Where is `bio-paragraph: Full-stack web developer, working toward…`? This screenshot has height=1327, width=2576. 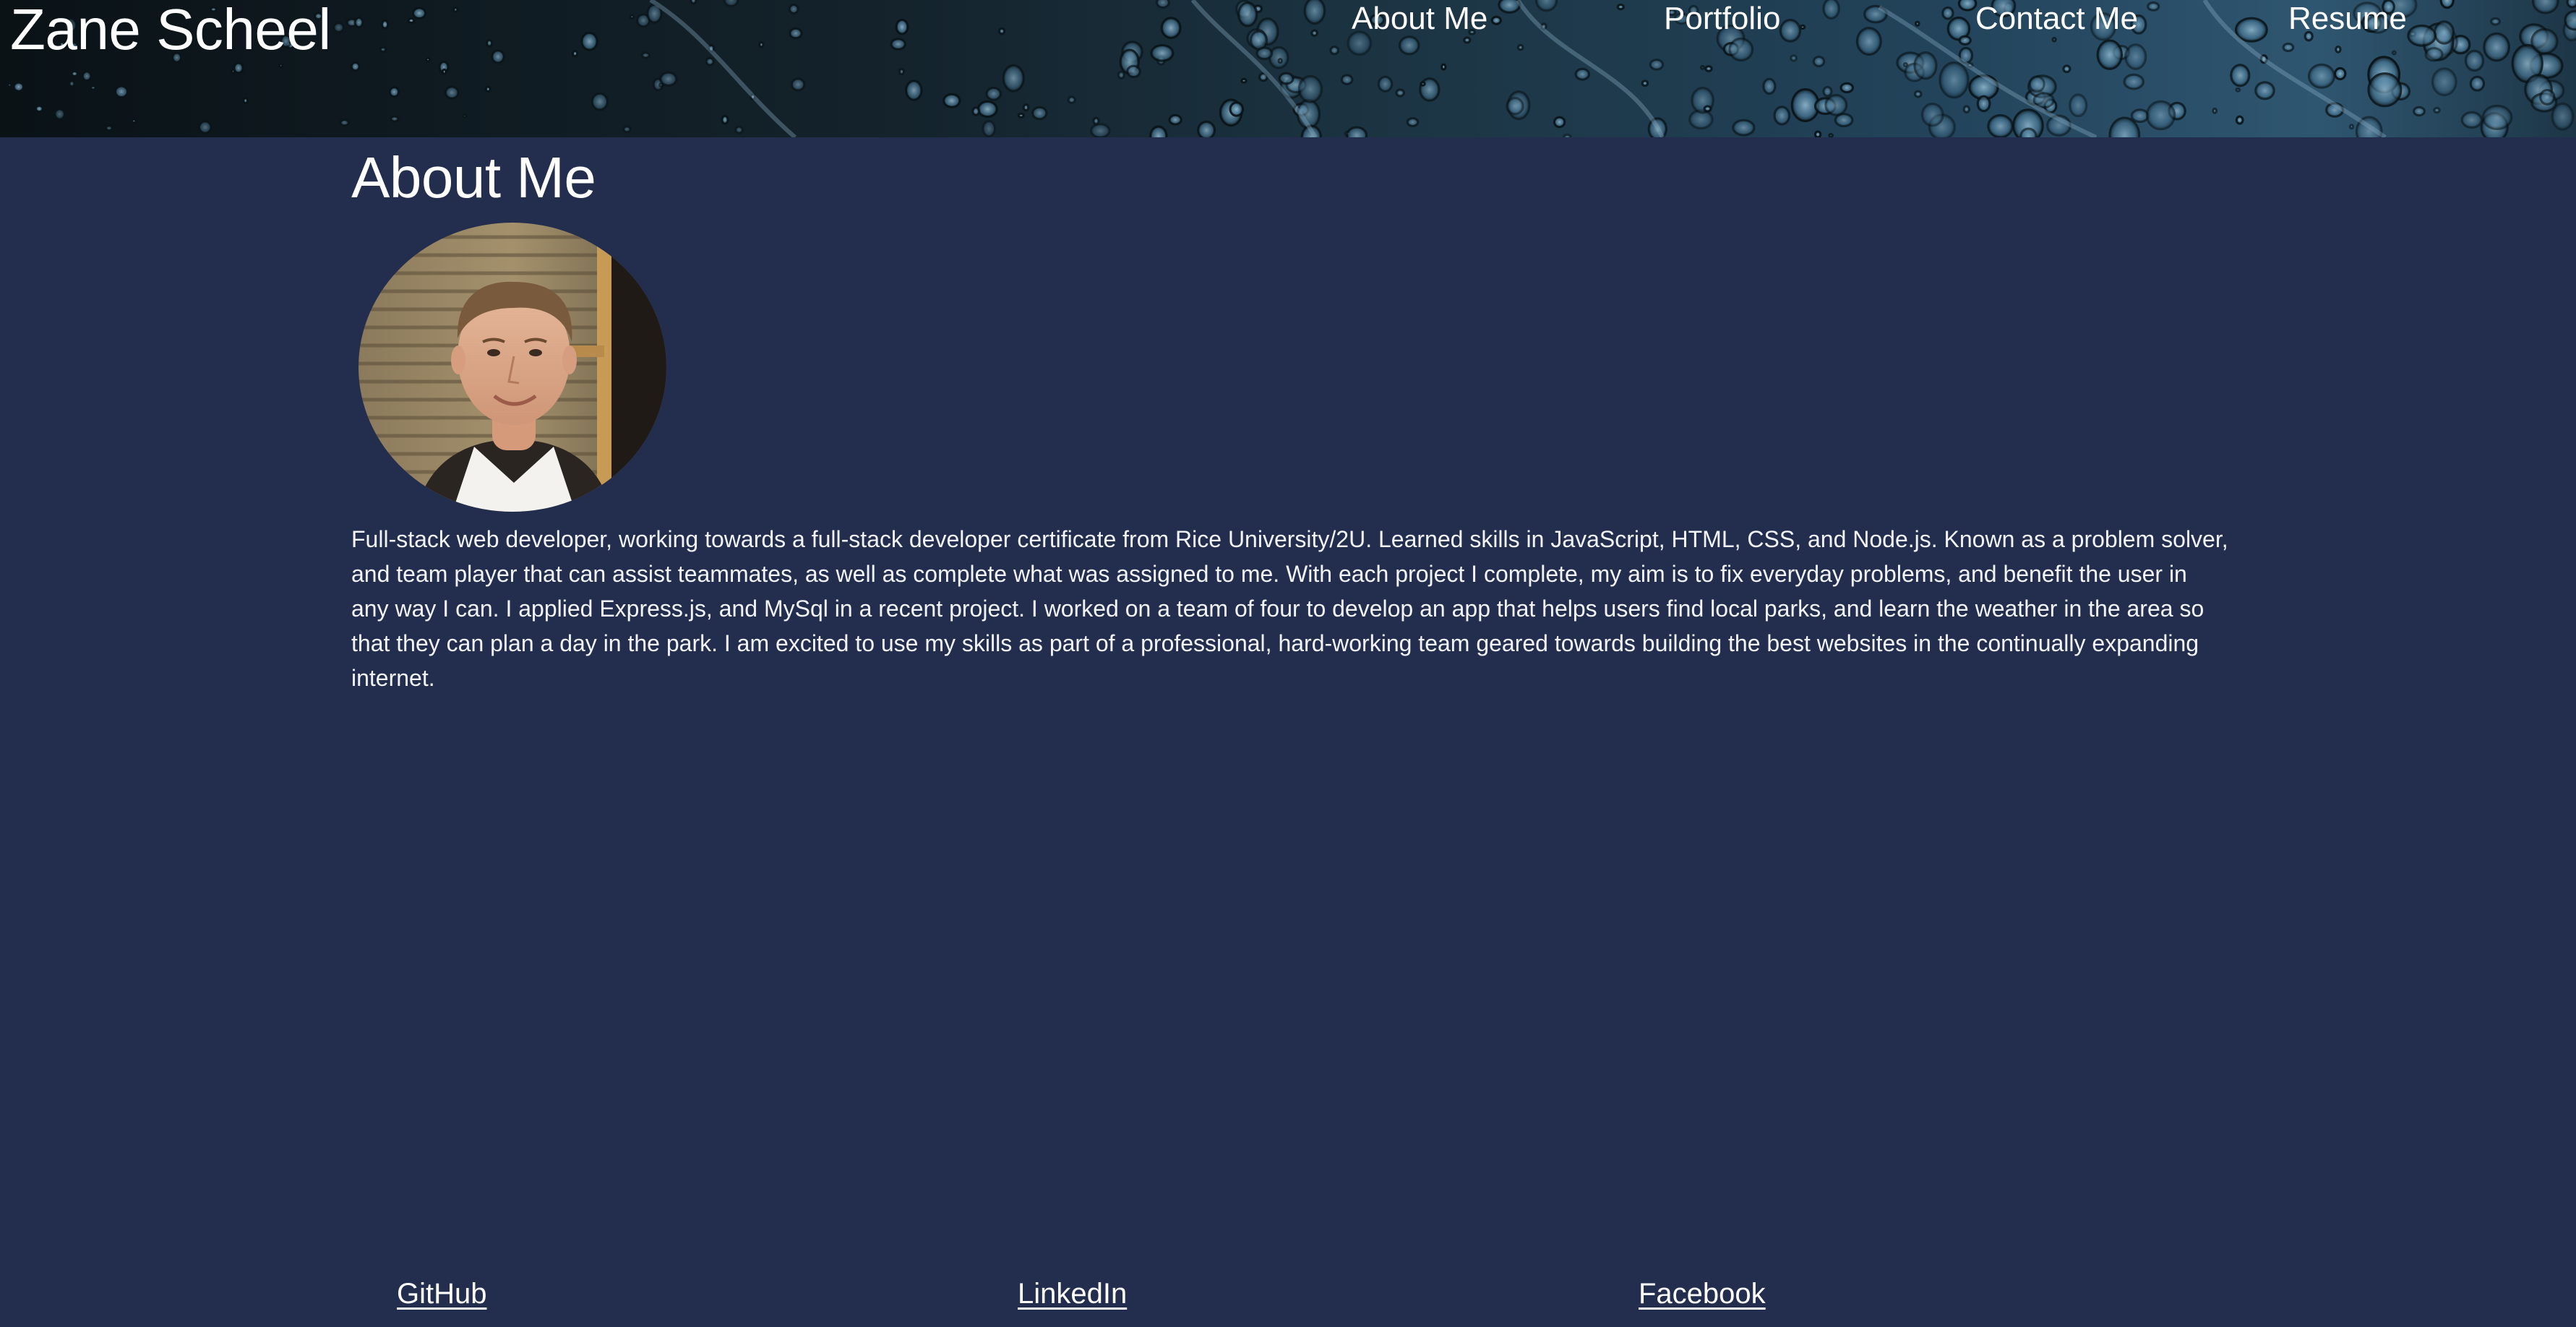
bio-paragraph: Full-stack web developer, working toward… is located at coordinates (1290, 608).